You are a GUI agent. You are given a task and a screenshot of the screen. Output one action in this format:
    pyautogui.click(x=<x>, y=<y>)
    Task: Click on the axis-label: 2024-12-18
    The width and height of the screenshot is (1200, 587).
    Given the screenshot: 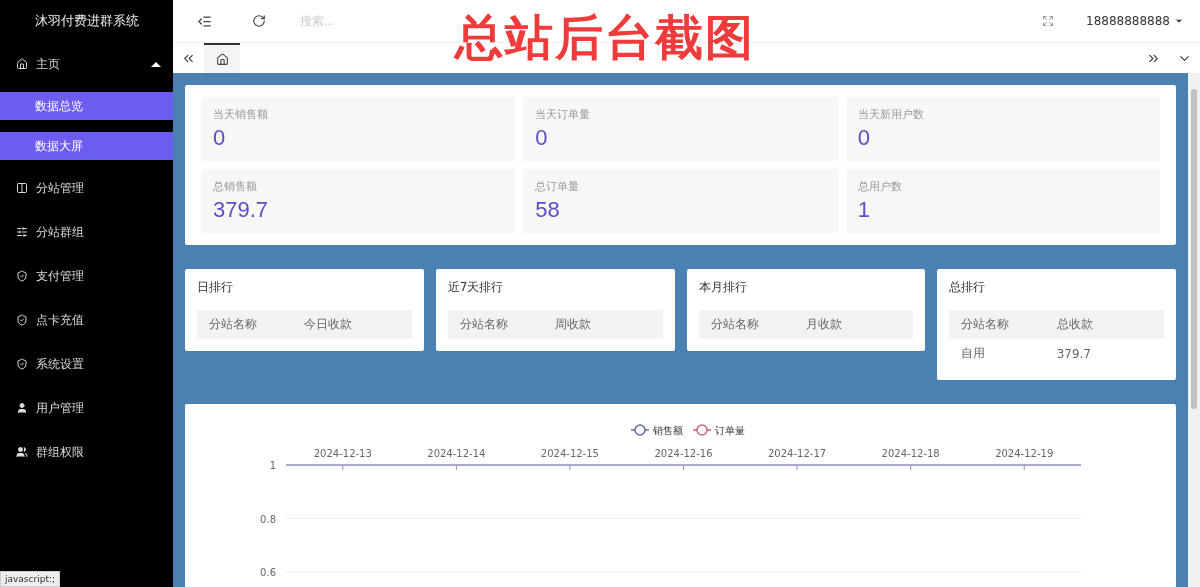 What is the action you would take?
    pyautogui.click(x=910, y=453)
    